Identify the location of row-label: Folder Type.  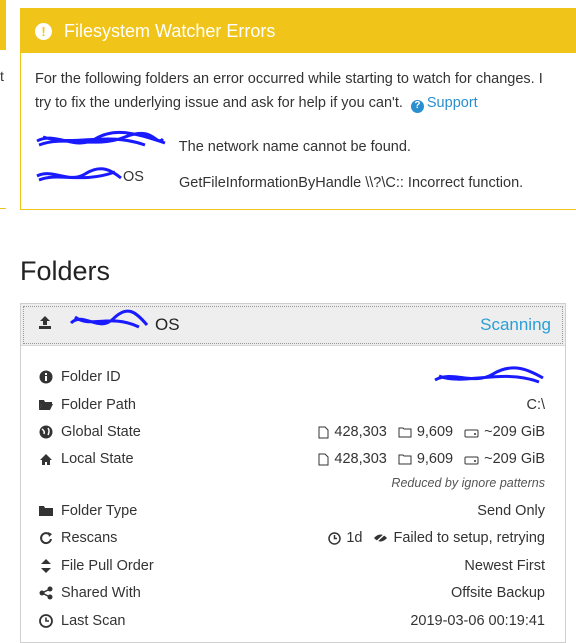
(99, 511).